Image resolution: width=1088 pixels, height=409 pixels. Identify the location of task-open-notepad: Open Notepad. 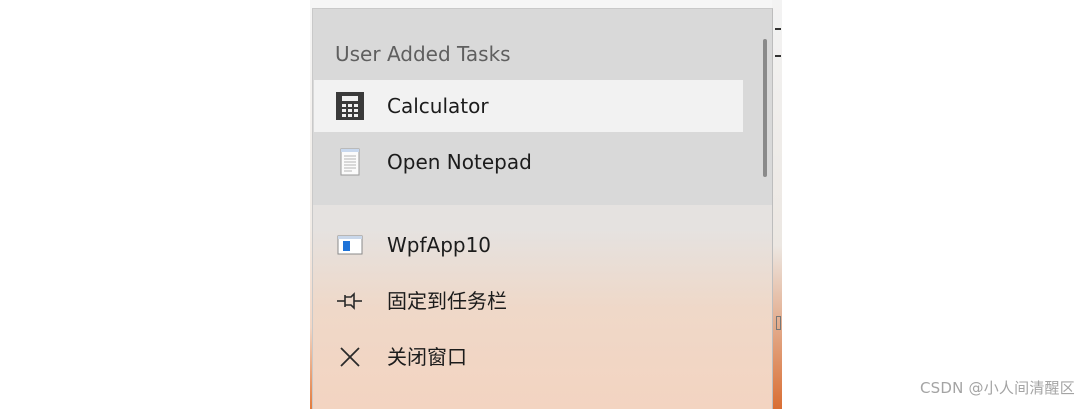
(528, 162).